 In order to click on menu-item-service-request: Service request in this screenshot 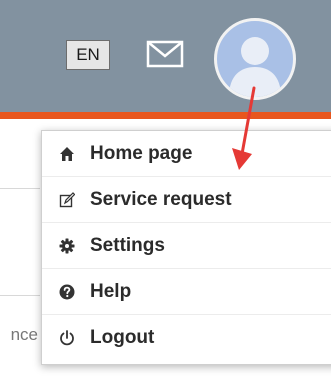, I will do `click(186, 200)`.